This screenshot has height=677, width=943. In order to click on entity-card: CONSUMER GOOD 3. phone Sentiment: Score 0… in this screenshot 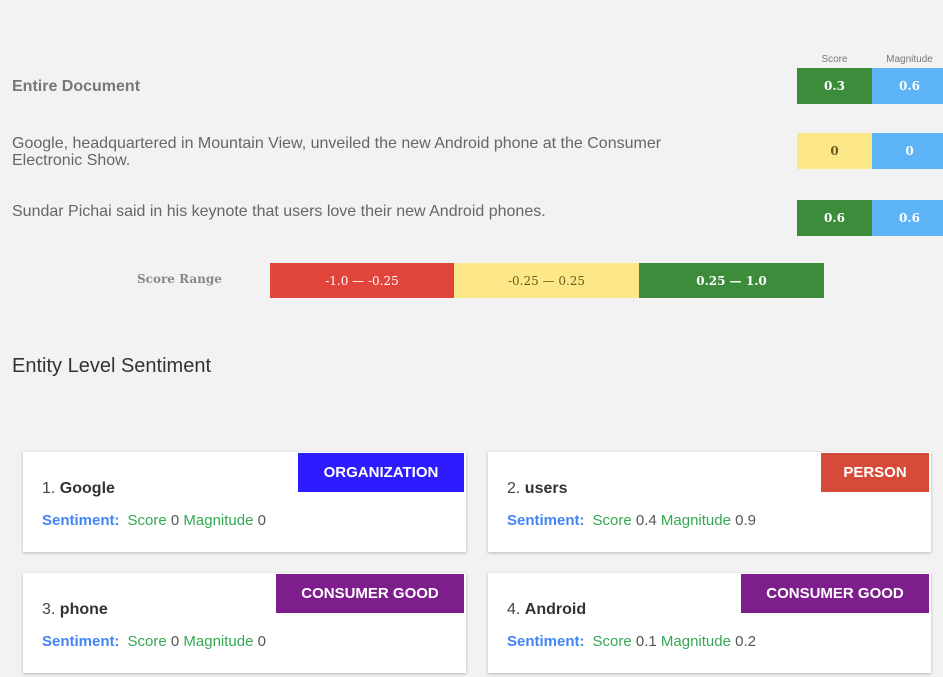, I will do `click(244, 623)`.